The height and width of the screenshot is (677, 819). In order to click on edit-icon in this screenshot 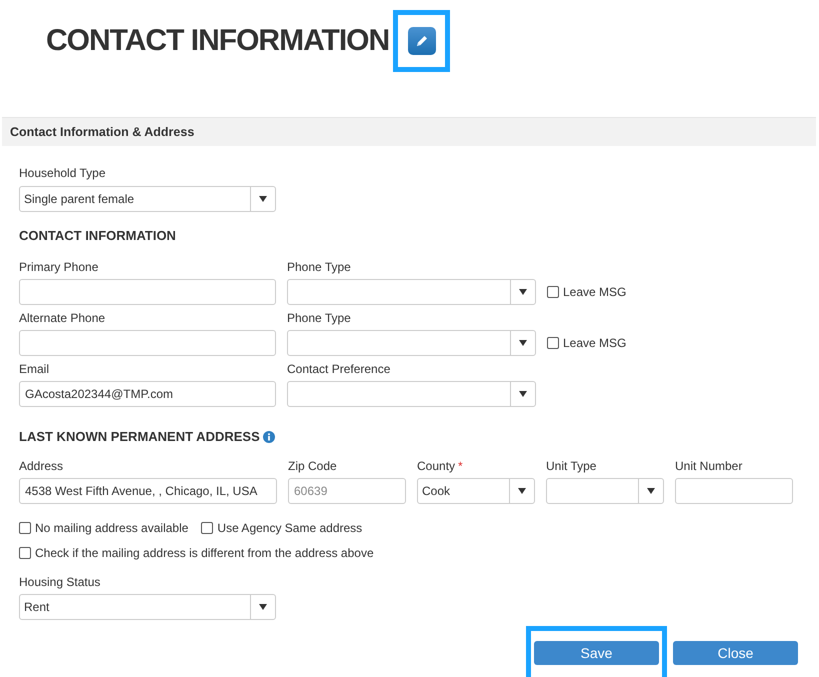, I will do `click(422, 41)`.